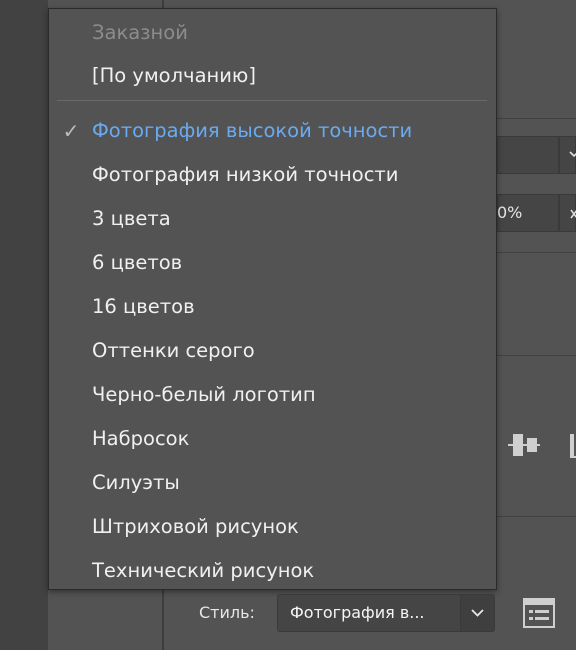 This screenshot has width=576, height=650. What do you see at coordinates (252, 130) in the screenshot?
I see `menu-item-label: Фотография высокой точности` at bounding box center [252, 130].